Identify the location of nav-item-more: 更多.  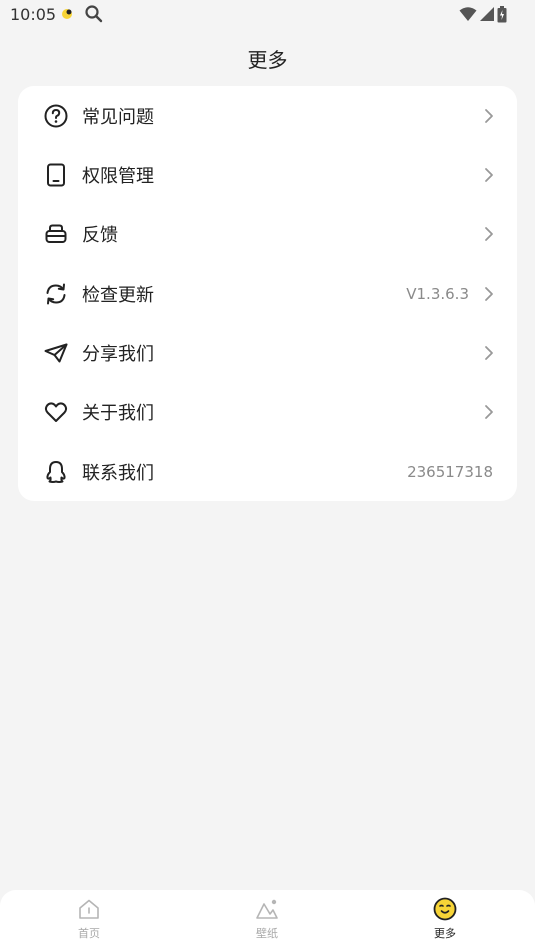
(445, 920).